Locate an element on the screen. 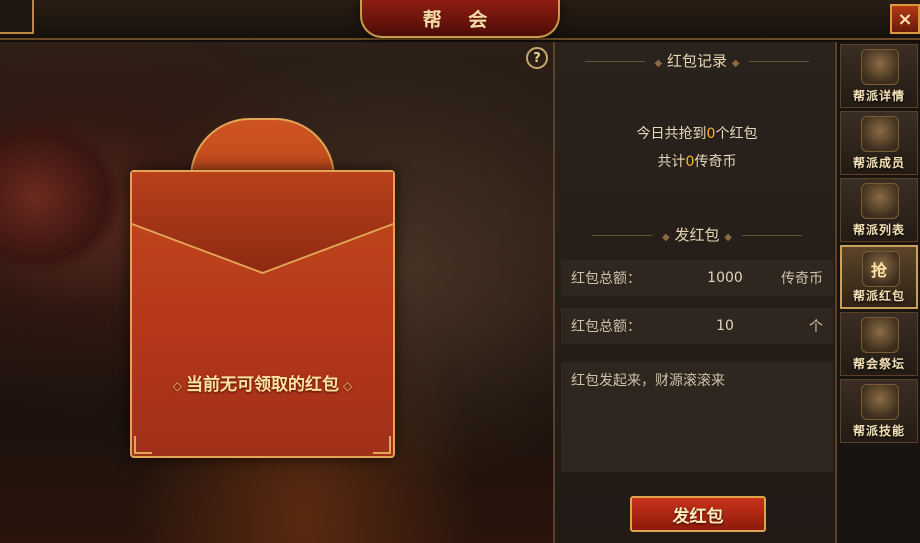 The width and height of the screenshot is (920, 543). amount-row: 红包总额： 1000 传奇币 is located at coordinates (697, 278).